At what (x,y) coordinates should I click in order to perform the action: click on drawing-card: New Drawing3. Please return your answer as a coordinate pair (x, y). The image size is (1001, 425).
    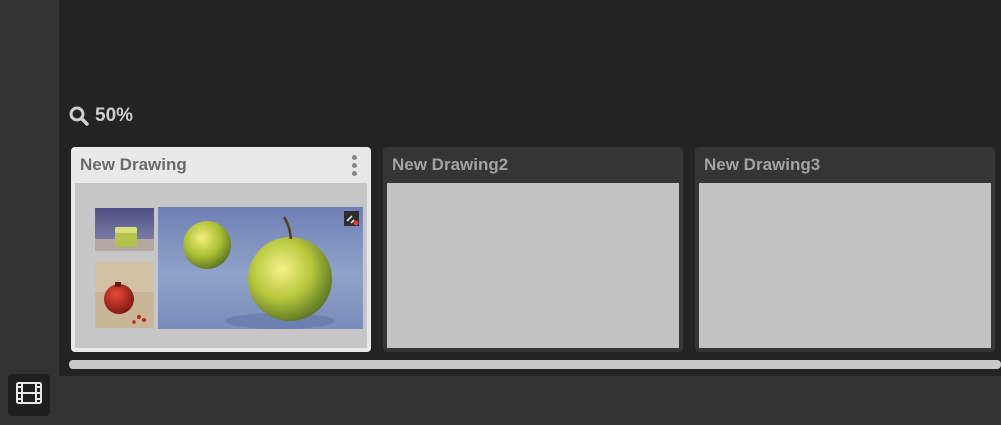
    Looking at the image, I should click on (845, 249).